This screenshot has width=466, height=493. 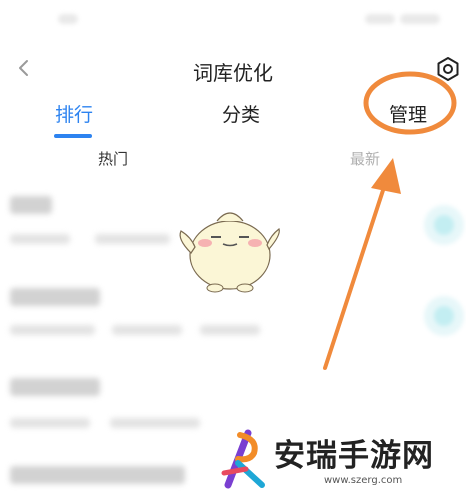 I want to click on status-bar, so click(x=233, y=20).